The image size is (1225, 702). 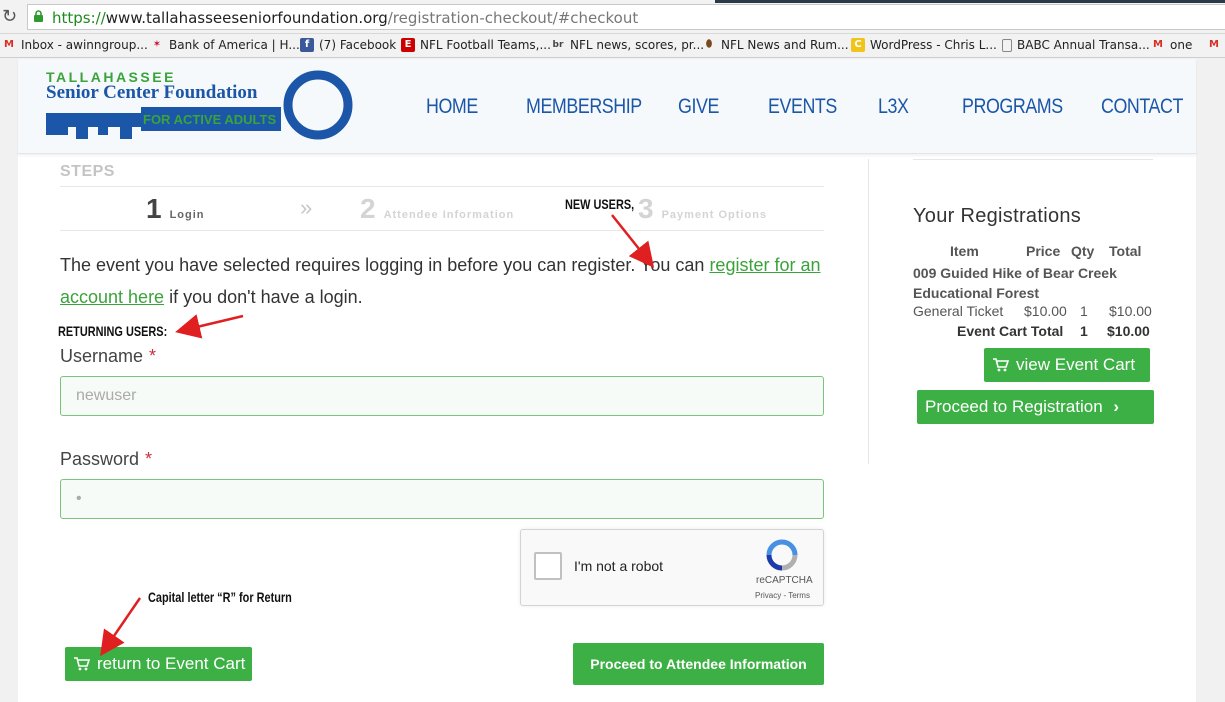 I want to click on arrow-capital-r, so click(x=121, y=627).